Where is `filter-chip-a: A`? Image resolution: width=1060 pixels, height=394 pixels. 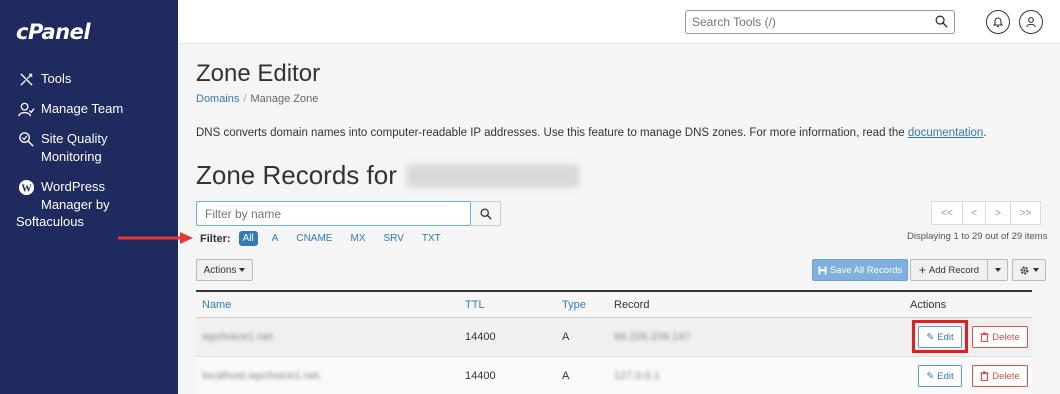
filter-chip-a: A is located at coordinates (275, 238).